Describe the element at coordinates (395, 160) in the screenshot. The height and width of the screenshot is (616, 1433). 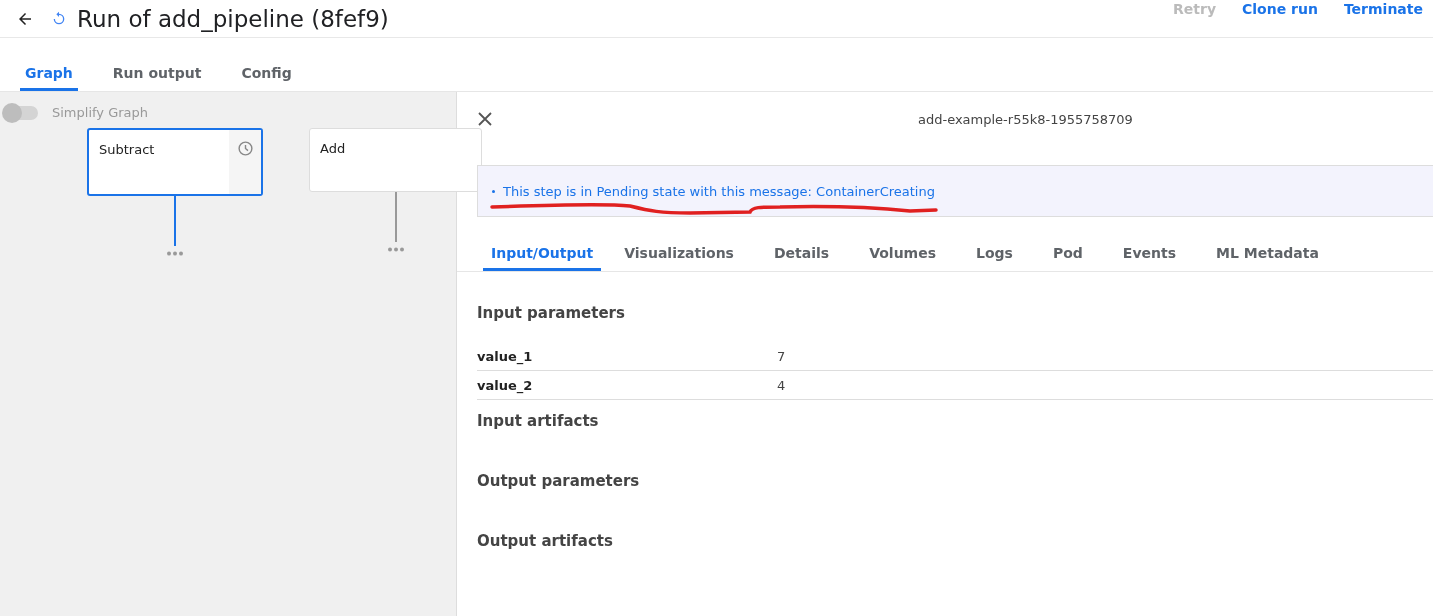
I see `graph-node: Add` at that location.